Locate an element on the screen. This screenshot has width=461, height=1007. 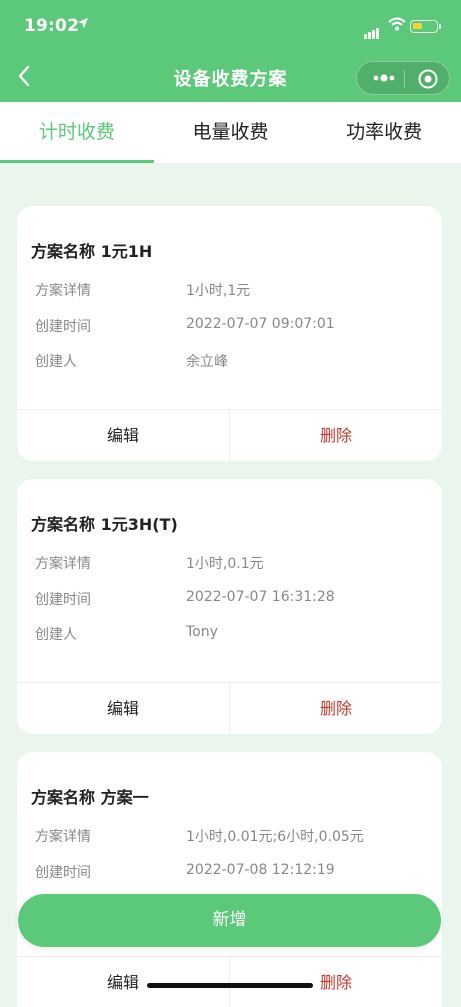
detail-value: 1小时,1元 is located at coordinates (218, 291).